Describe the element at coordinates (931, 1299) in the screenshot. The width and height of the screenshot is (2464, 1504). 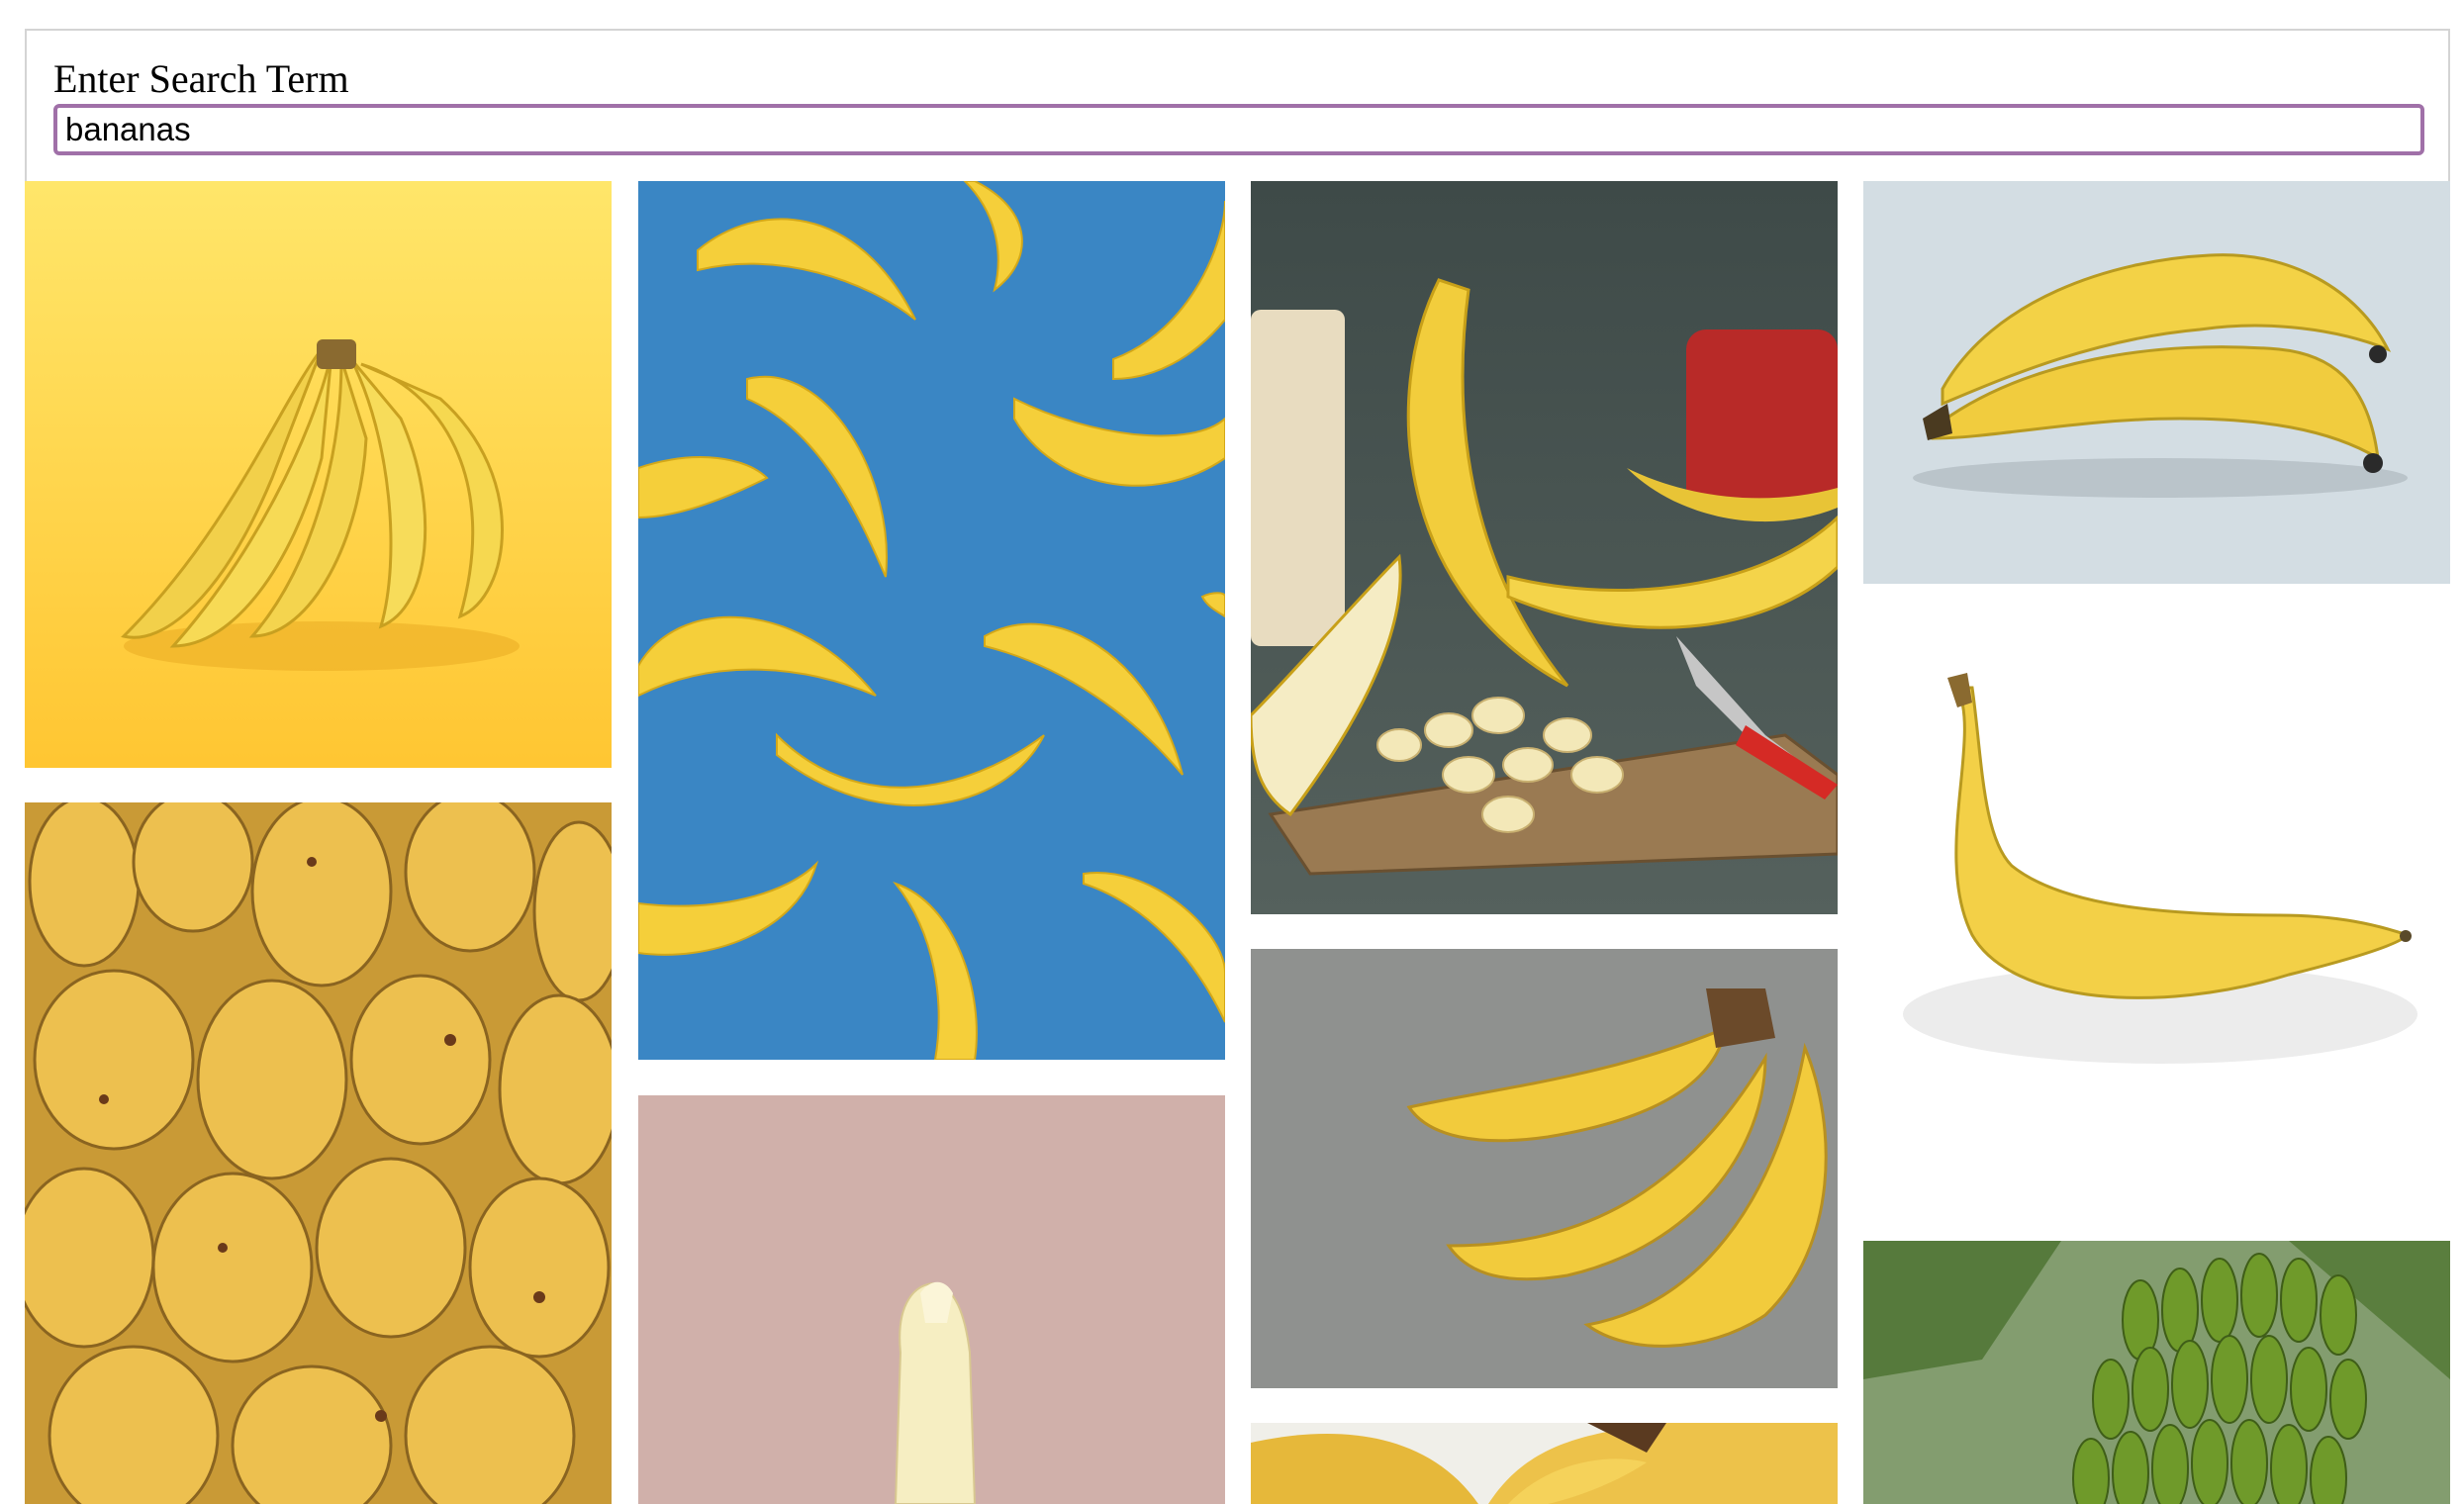
I see `image-tile-peeled-banana-pink` at that location.